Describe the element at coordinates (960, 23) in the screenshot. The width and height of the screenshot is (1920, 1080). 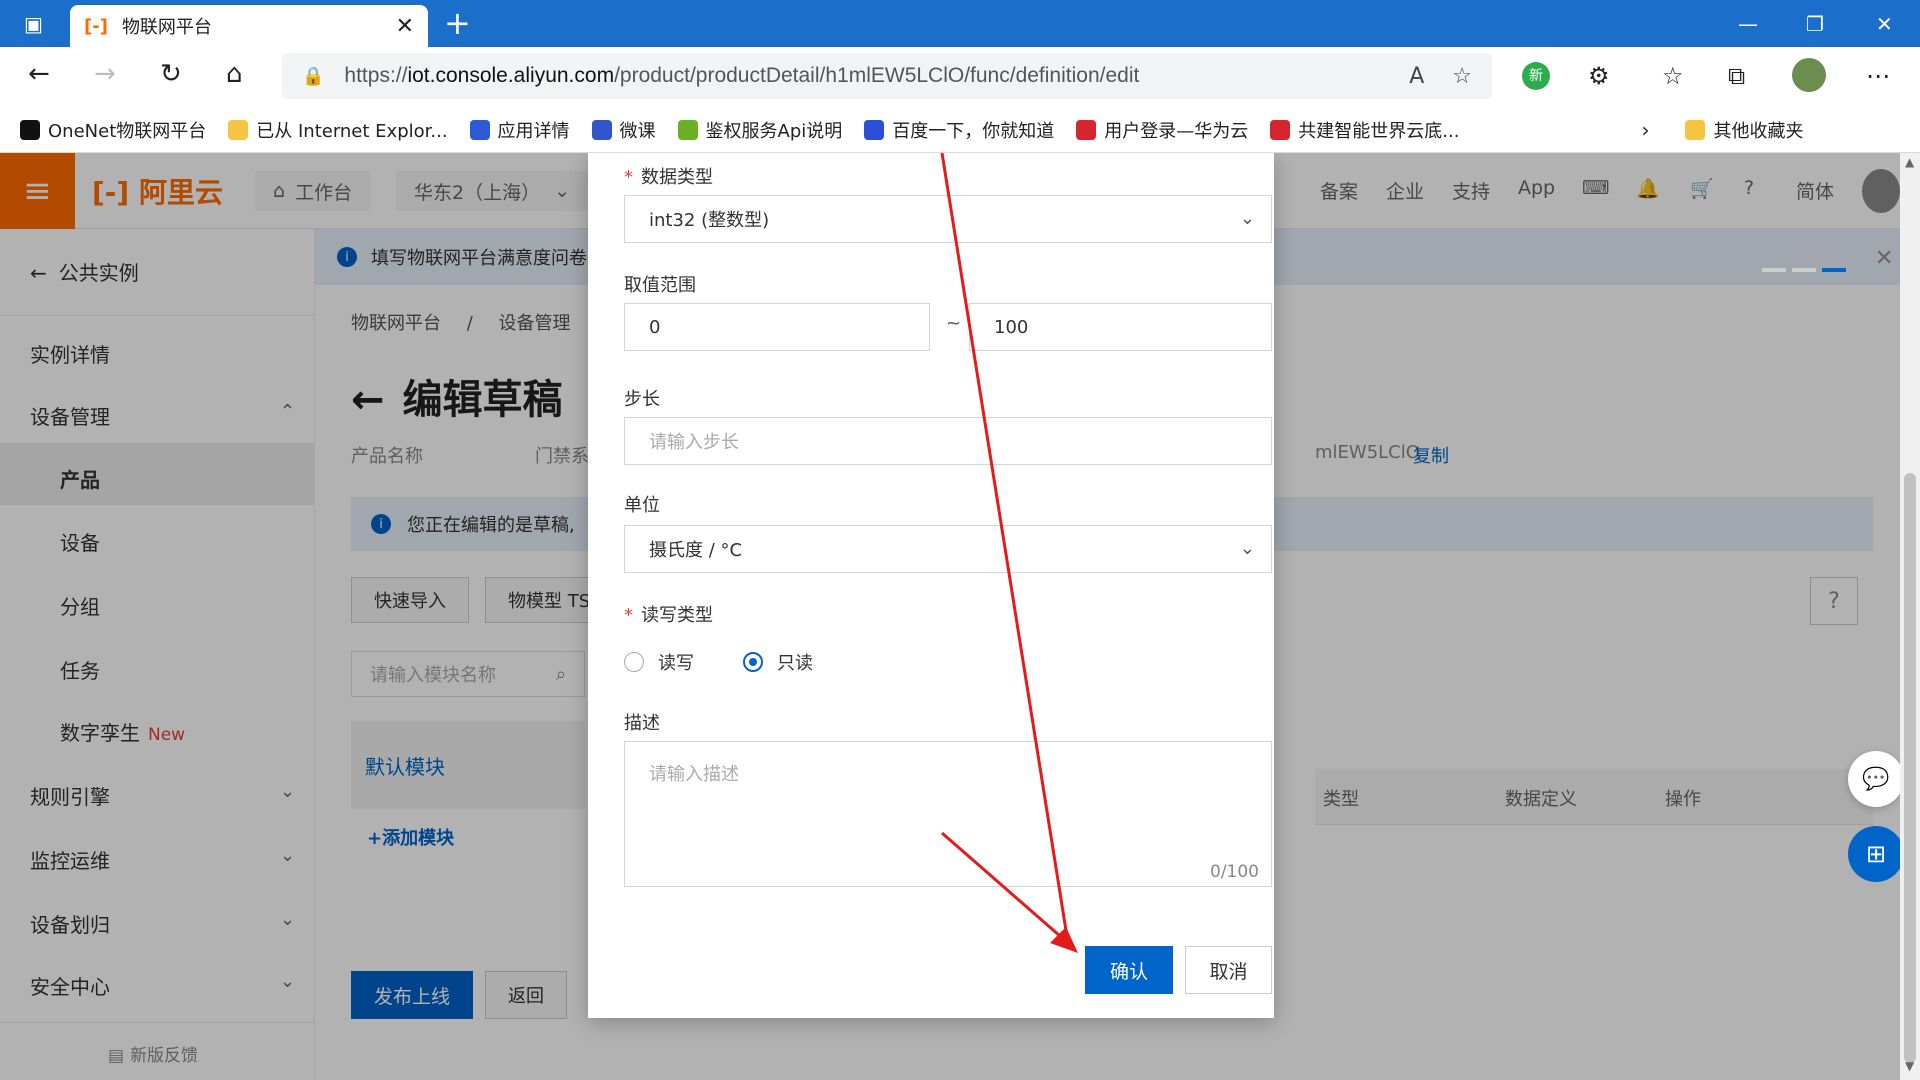
I see `browser-tab-bar: ▣ [-] 物联网平台 ✕ + — ❐ ✕` at that location.